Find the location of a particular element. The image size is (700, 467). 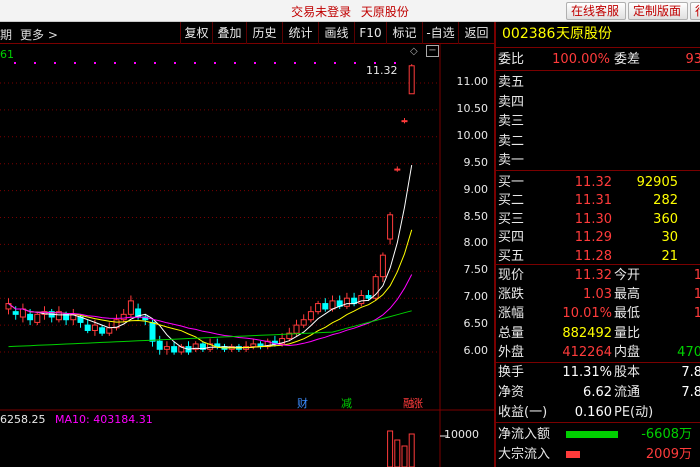

mark-button: 标记 is located at coordinates (404, 33).